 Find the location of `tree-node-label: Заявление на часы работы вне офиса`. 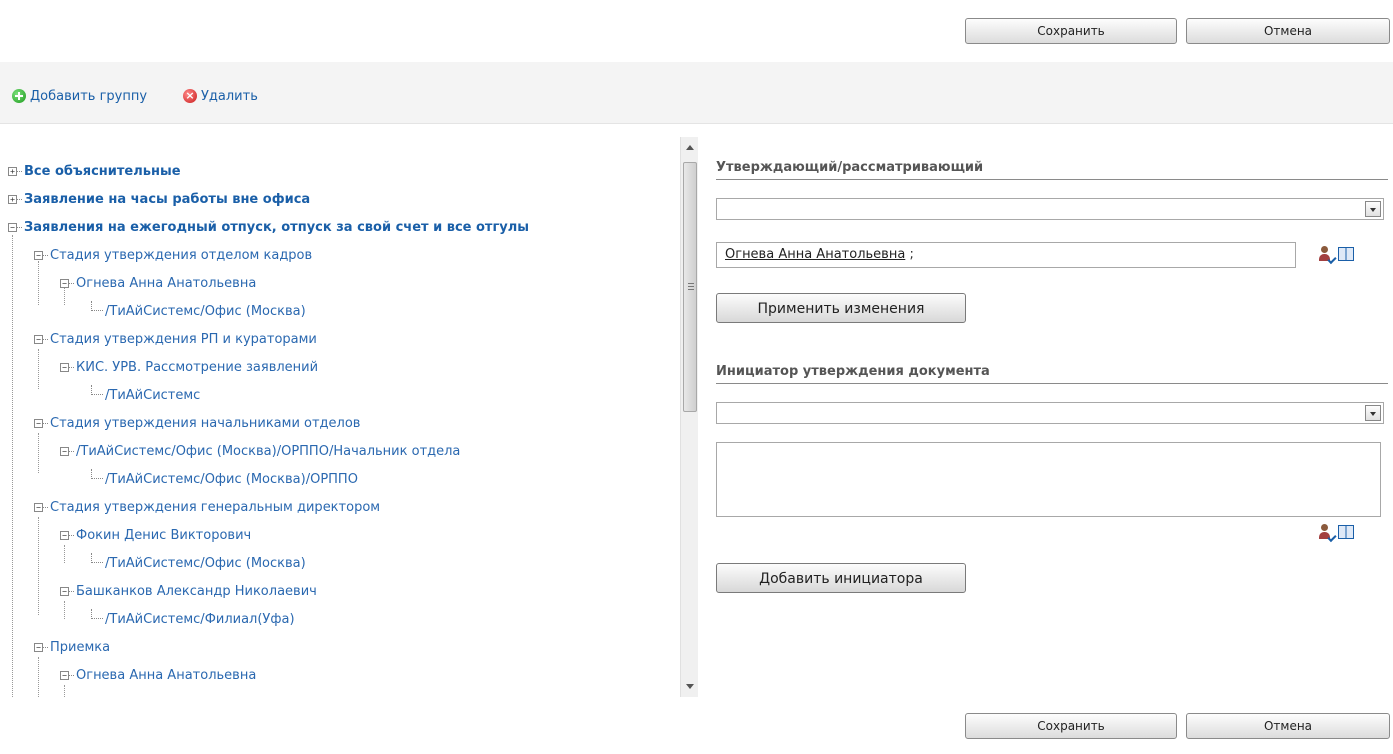

tree-node-label: Заявление на часы работы вне офиса is located at coordinates (167, 199).